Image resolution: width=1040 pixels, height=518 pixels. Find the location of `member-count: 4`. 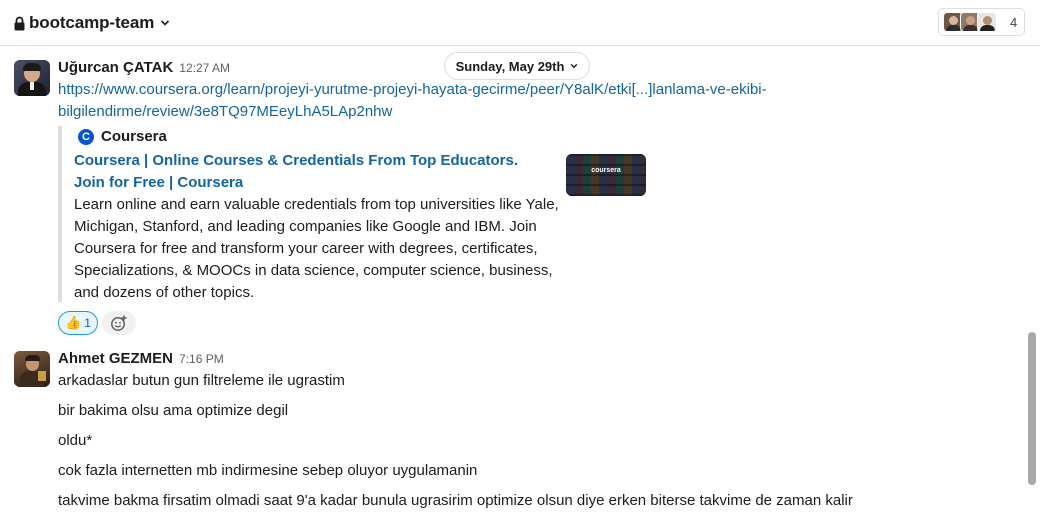

member-count: 4 is located at coordinates (1014, 22).